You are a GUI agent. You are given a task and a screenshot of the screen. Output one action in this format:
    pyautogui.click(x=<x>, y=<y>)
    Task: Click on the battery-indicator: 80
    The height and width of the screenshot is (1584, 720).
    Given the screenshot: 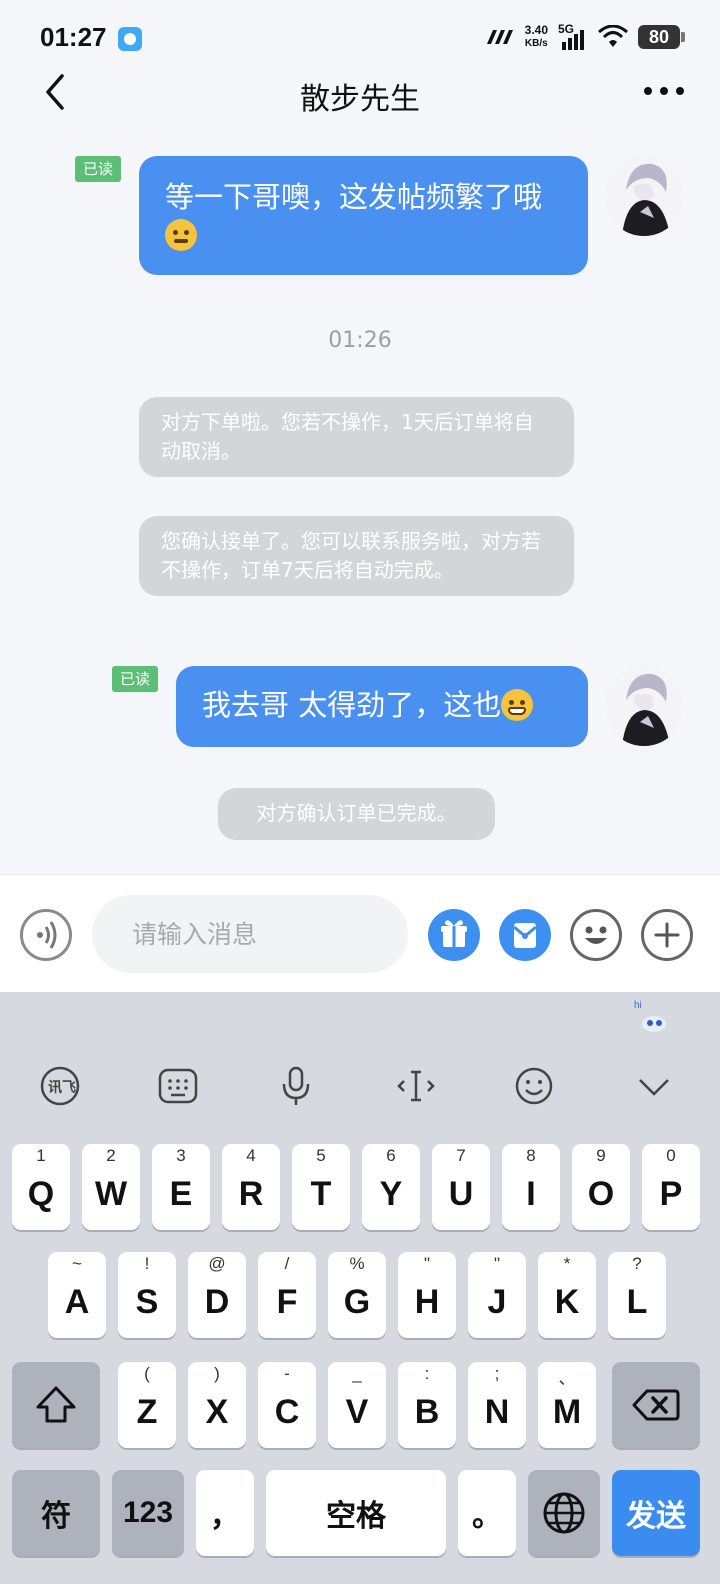 What is the action you would take?
    pyautogui.click(x=661, y=37)
    